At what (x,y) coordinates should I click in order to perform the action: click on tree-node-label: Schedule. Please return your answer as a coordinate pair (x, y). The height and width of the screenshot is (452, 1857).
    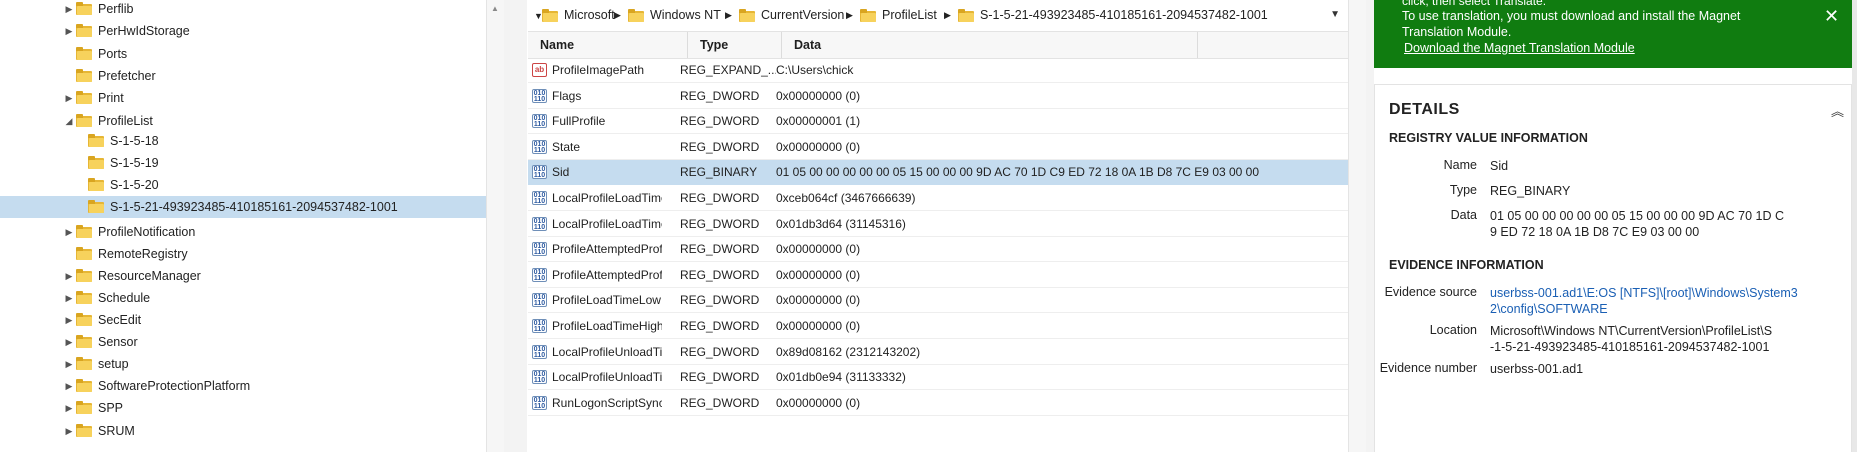
    Looking at the image, I should click on (124, 298).